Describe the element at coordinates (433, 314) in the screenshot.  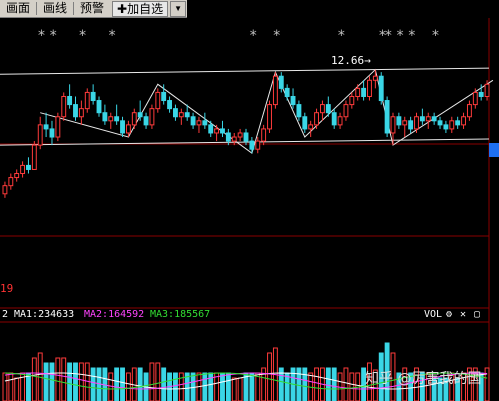
I see `vol-label: VOL` at that location.